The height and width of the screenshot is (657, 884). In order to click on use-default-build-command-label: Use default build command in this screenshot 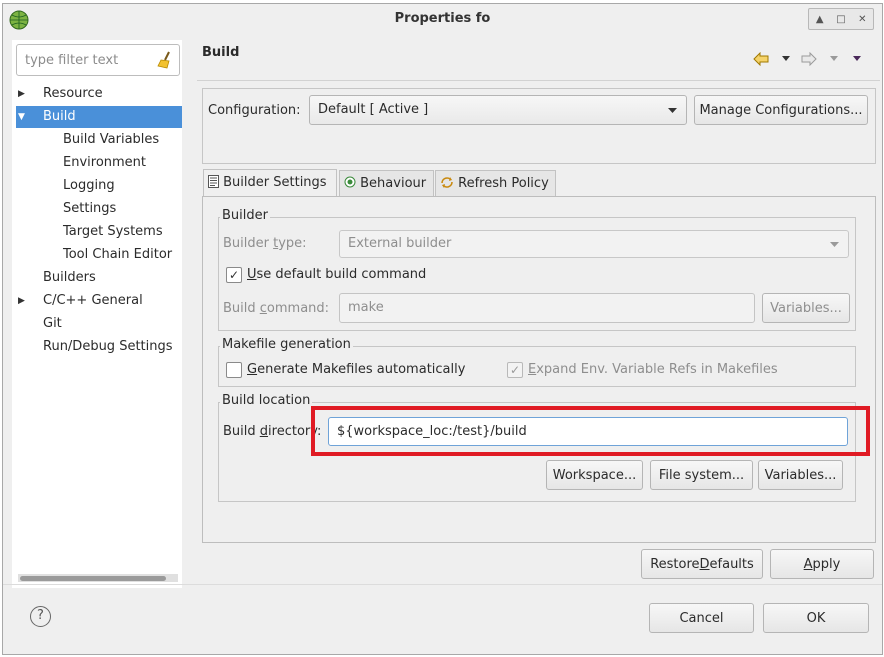, I will do `click(337, 274)`.